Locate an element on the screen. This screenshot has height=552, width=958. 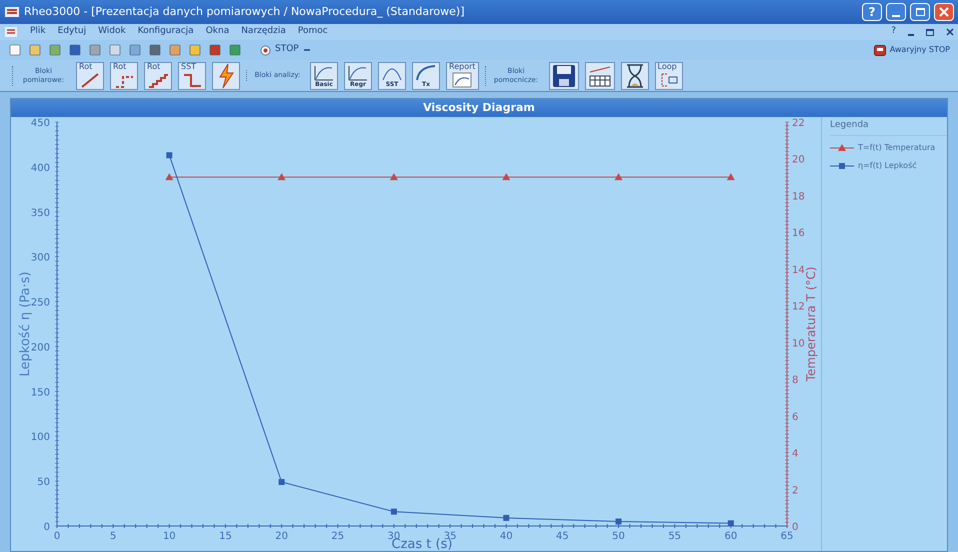
stop-button: STOP is located at coordinates (285, 50).